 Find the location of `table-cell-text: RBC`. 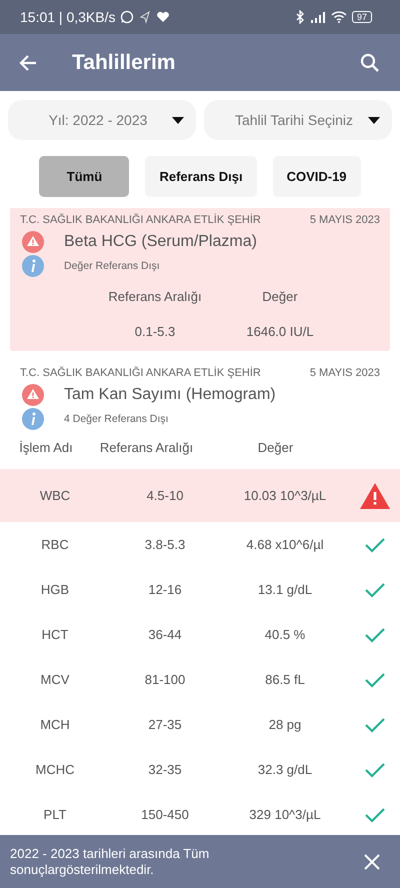

table-cell-text: RBC is located at coordinates (55, 544).